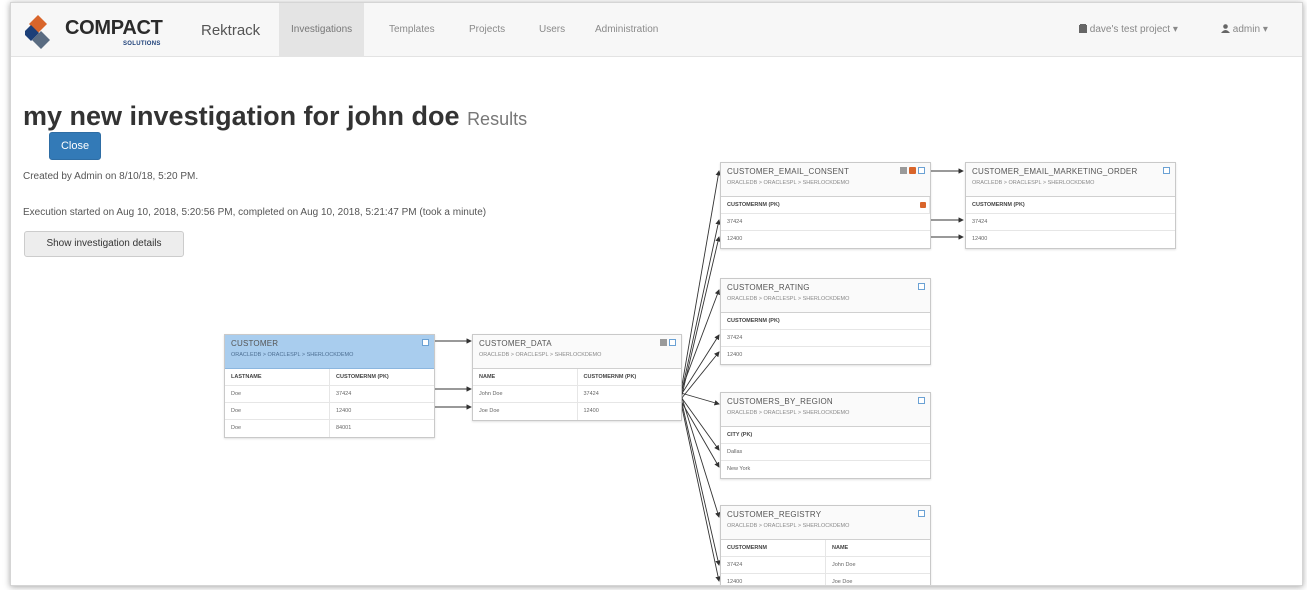 The width and height of the screenshot is (1307, 590). What do you see at coordinates (780, 401) in the screenshot?
I see `table-name: CUSTOMERS_BY_REGION` at bounding box center [780, 401].